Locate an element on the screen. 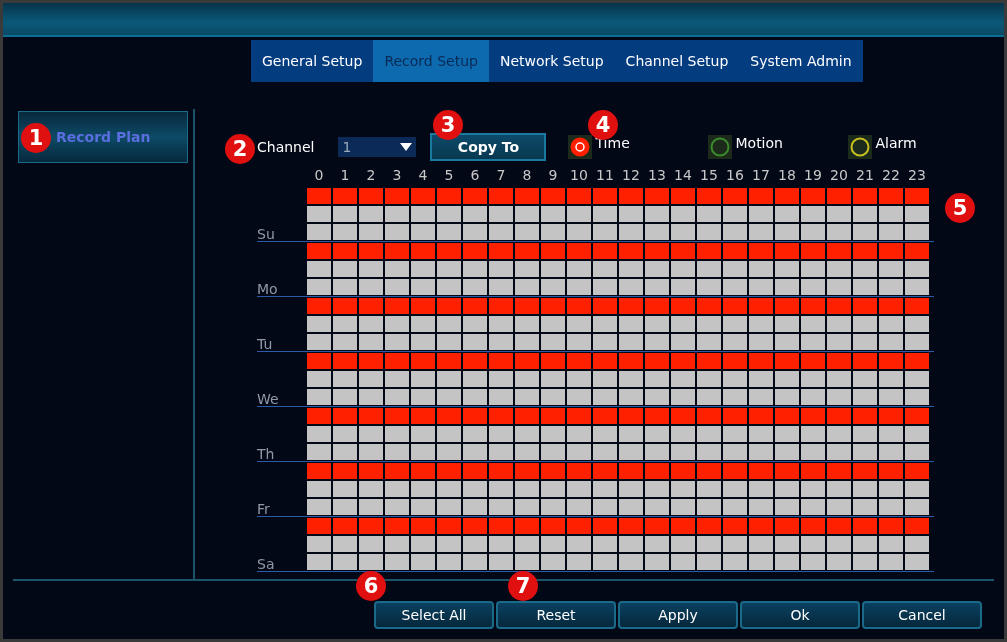 The width and height of the screenshot is (1007, 642). day-label: Sa is located at coordinates (266, 564).